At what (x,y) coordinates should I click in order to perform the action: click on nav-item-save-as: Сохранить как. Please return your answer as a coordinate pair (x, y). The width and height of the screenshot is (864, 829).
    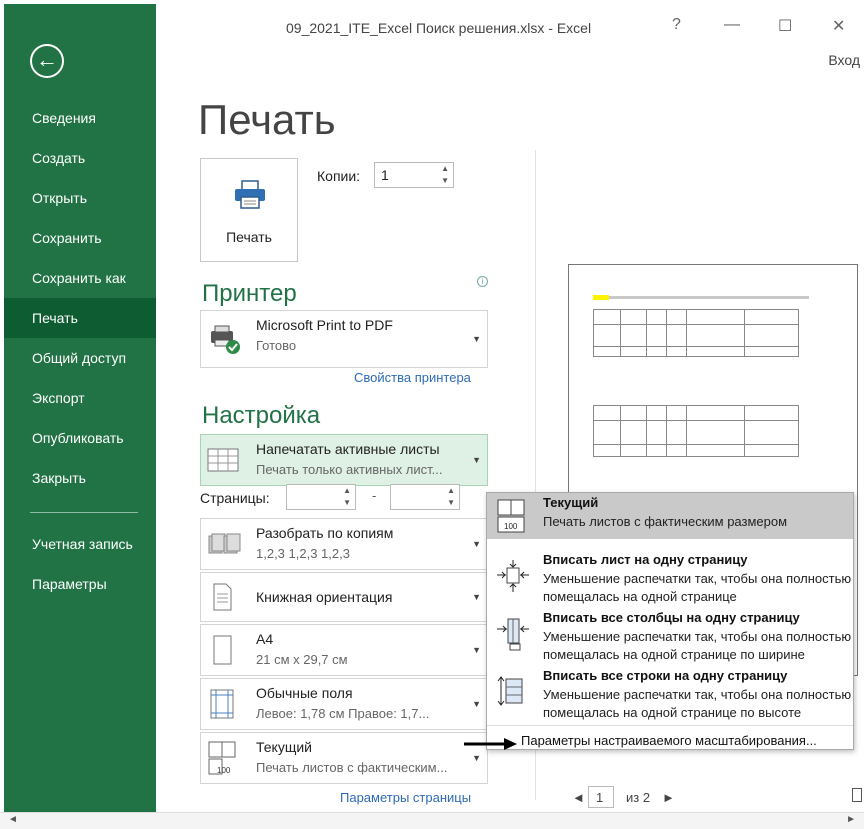
    Looking at the image, I should click on (80, 278).